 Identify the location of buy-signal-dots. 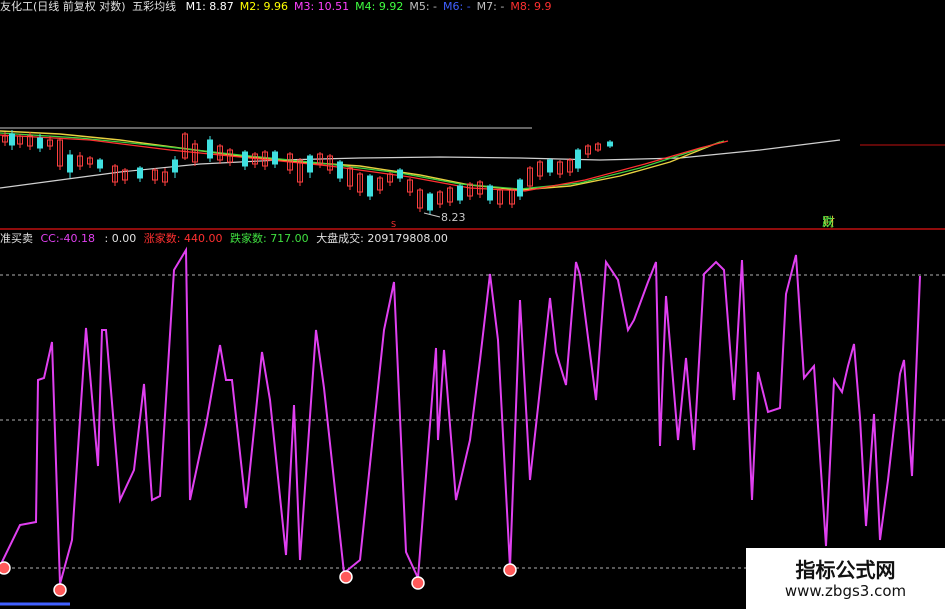
(258, 579).